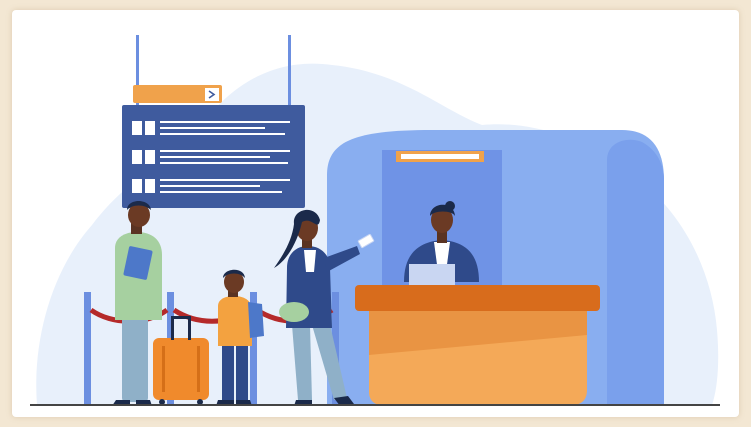  What do you see at coordinates (375, 405) in the screenshot?
I see `ground-line` at bounding box center [375, 405].